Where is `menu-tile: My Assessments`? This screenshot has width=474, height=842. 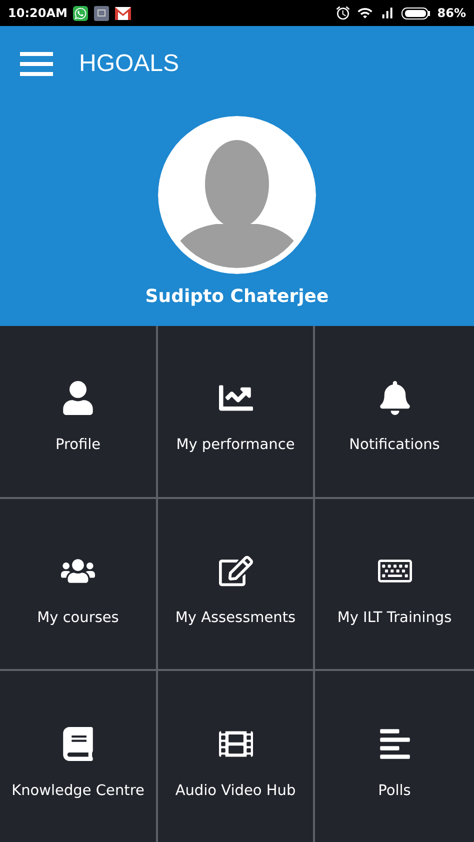 menu-tile: My Assessments is located at coordinates (235, 584).